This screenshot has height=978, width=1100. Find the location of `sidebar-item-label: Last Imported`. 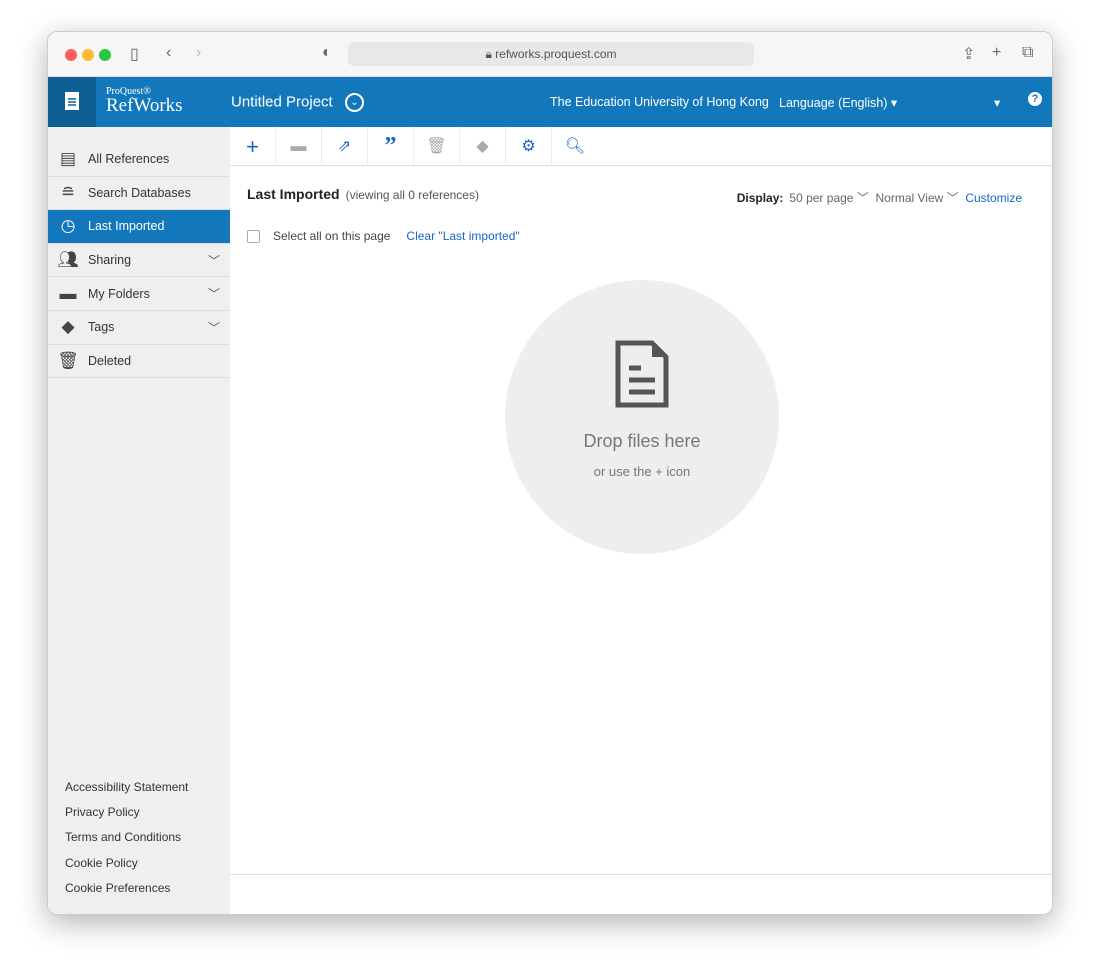

sidebar-item-label: Last Imported is located at coordinates (126, 226).